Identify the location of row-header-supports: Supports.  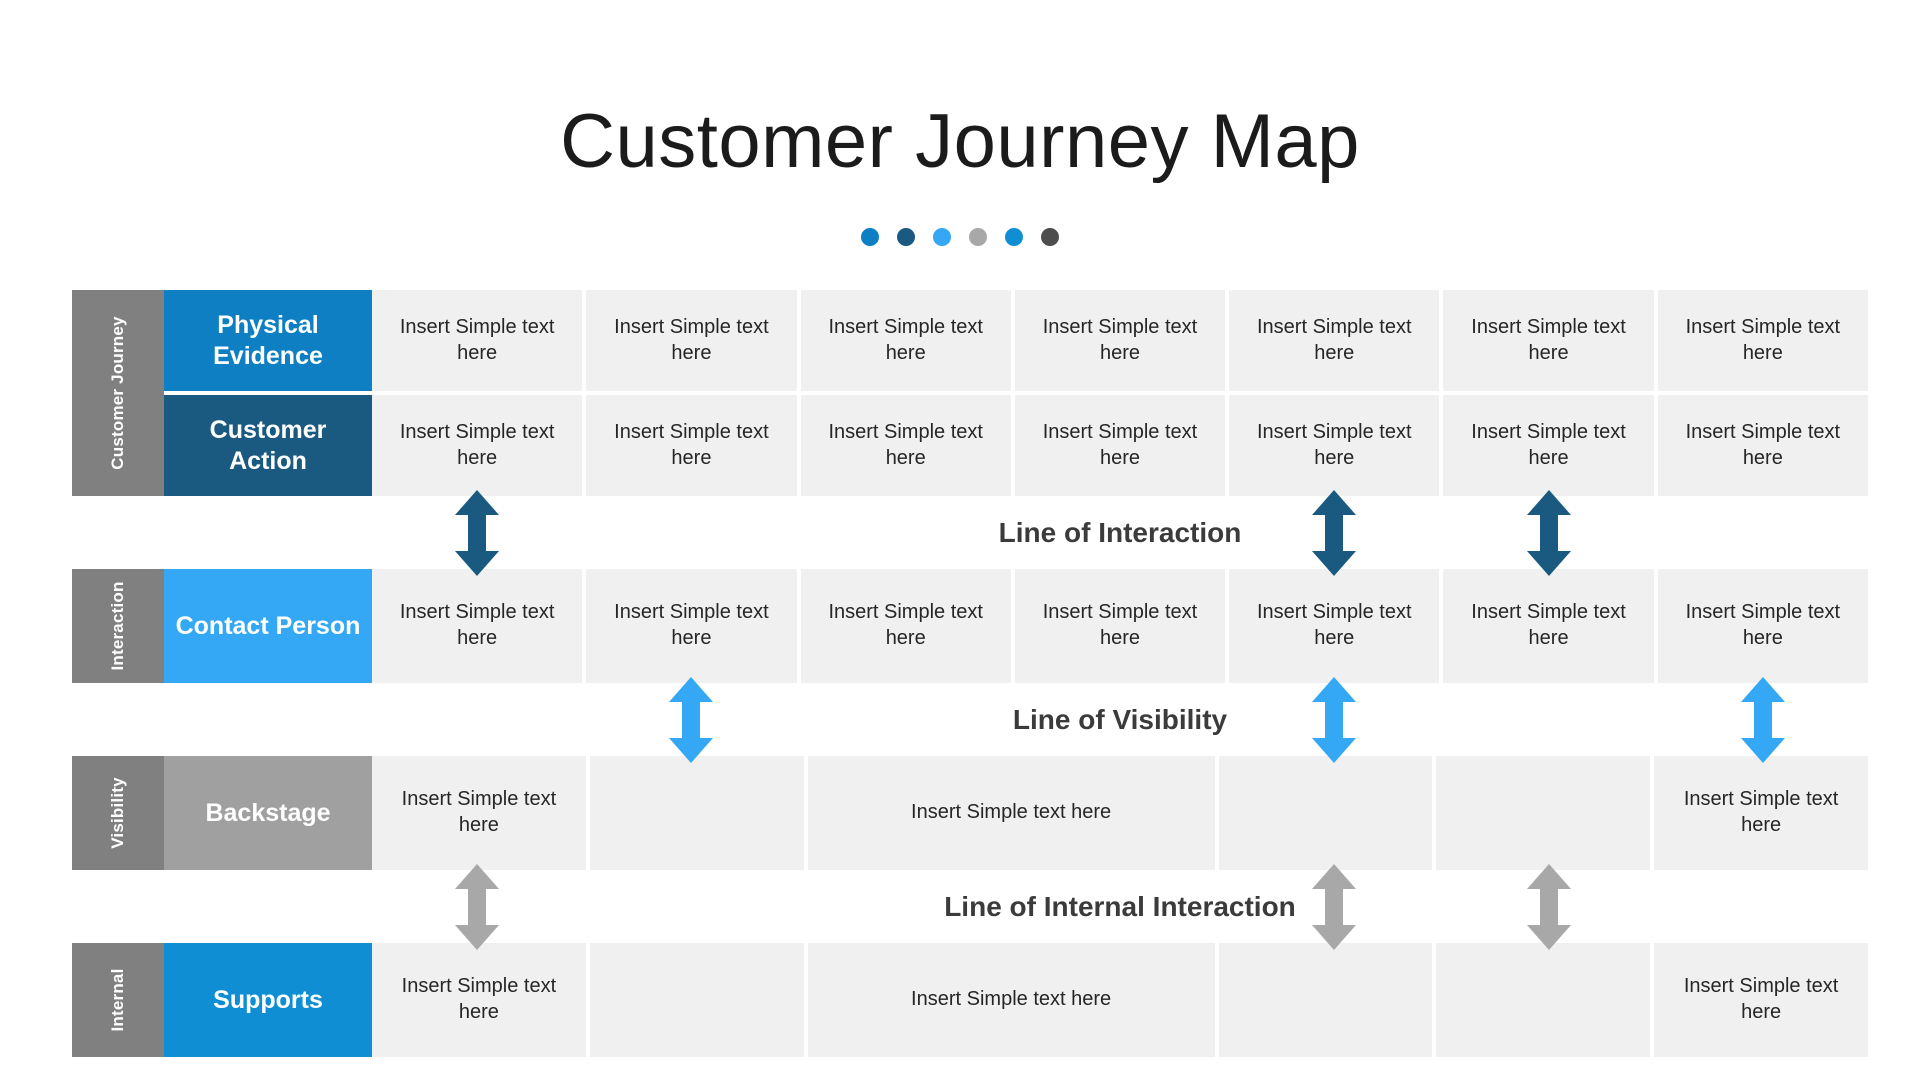
(268, 1000).